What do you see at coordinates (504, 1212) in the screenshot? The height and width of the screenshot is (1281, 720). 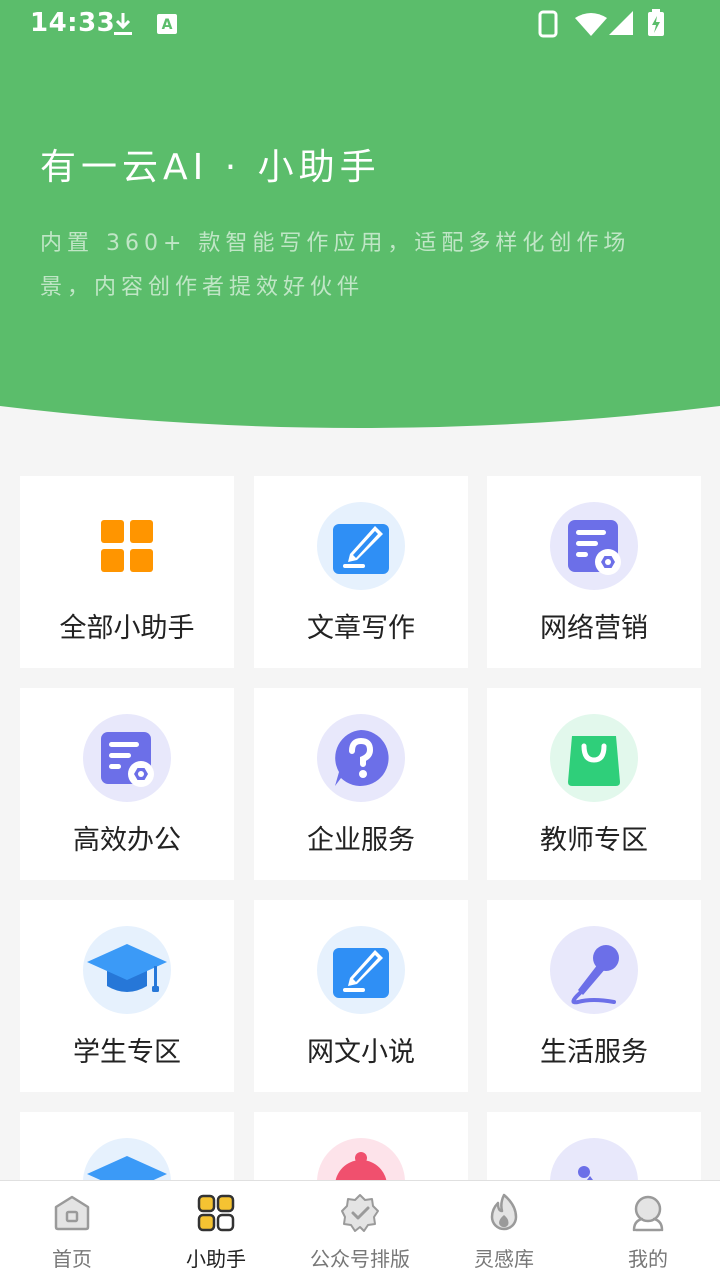 I see `flame-icon` at bounding box center [504, 1212].